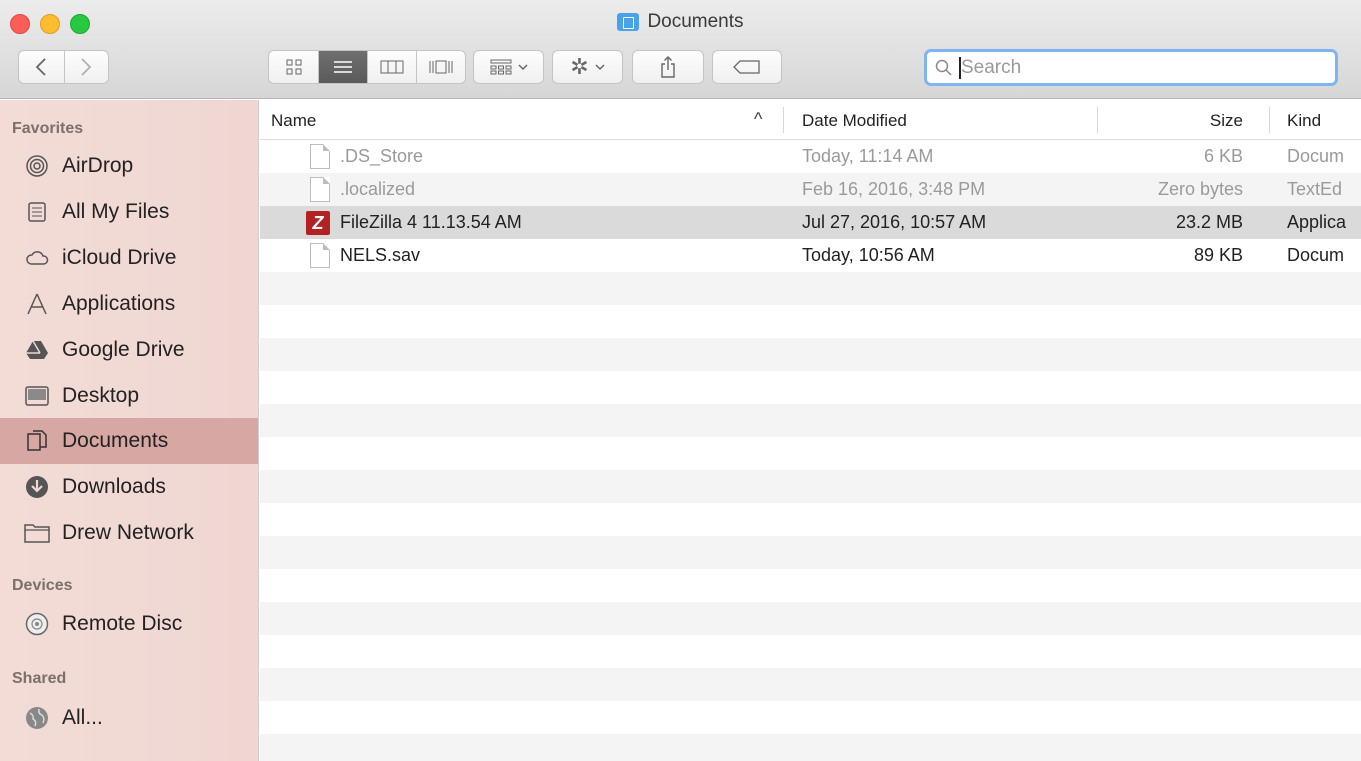 The width and height of the screenshot is (1361, 761). What do you see at coordinates (378, 189) in the screenshot?
I see `file-name: .localized` at bounding box center [378, 189].